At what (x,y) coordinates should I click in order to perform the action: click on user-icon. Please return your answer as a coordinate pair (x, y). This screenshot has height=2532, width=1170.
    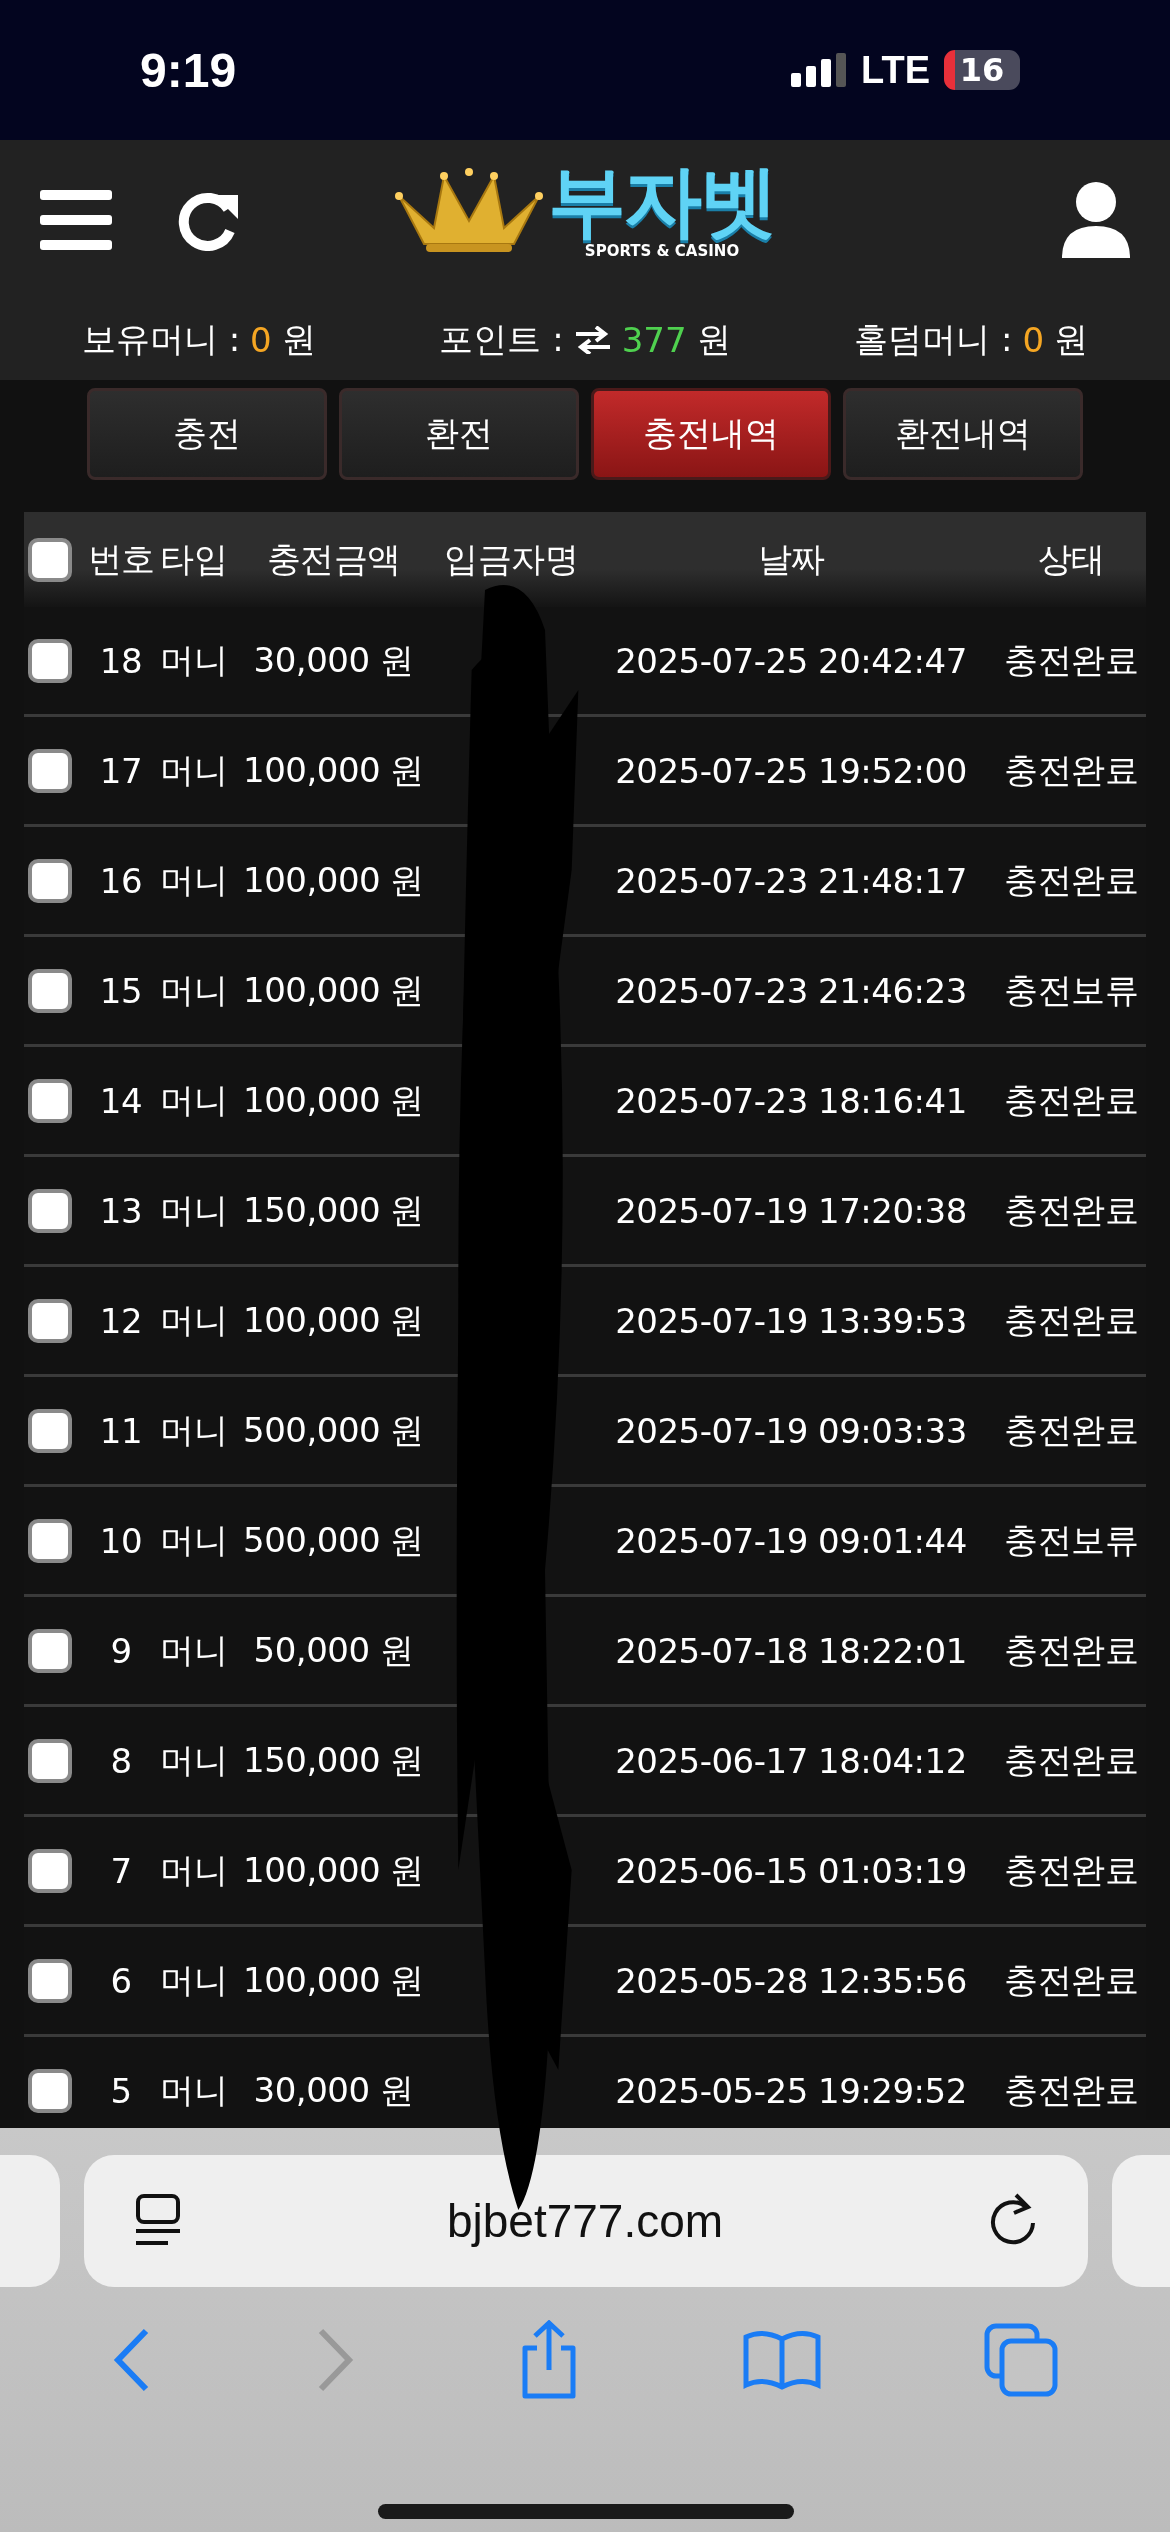
    Looking at the image, I should click on (1096, 220).